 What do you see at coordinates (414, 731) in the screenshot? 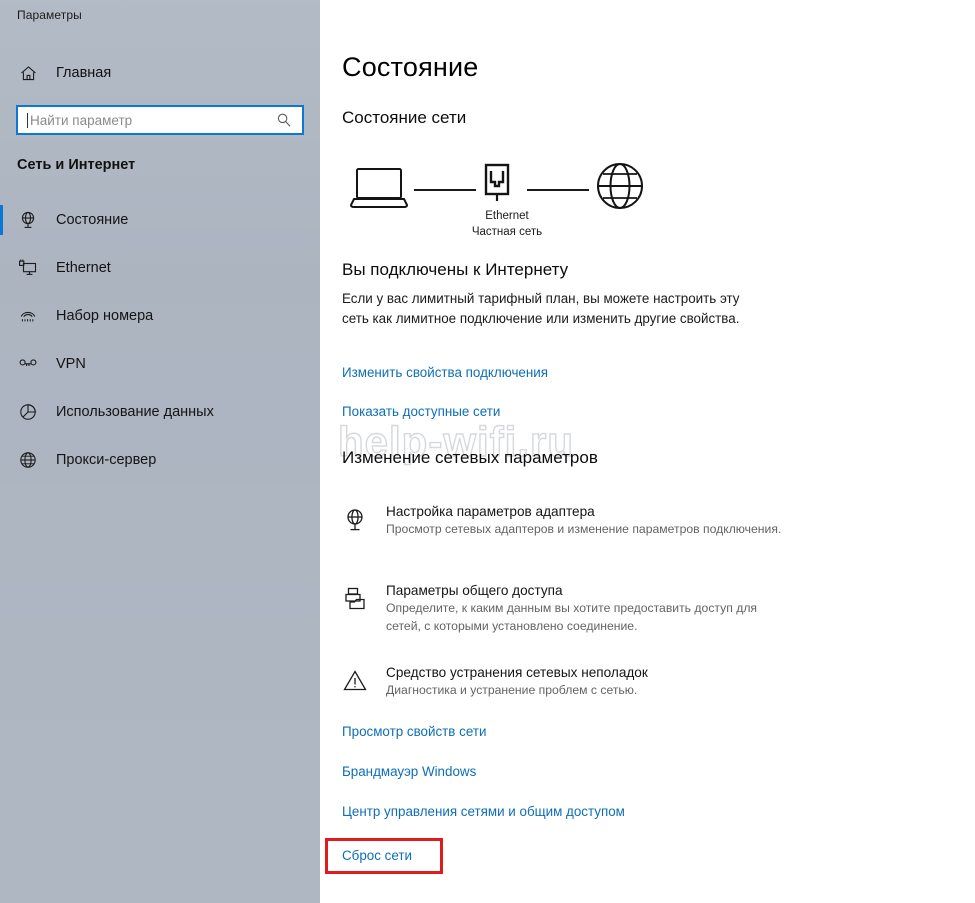
I see `link-view-network-properties: Просмотр свойств сети` at bounding box center [414, 731].